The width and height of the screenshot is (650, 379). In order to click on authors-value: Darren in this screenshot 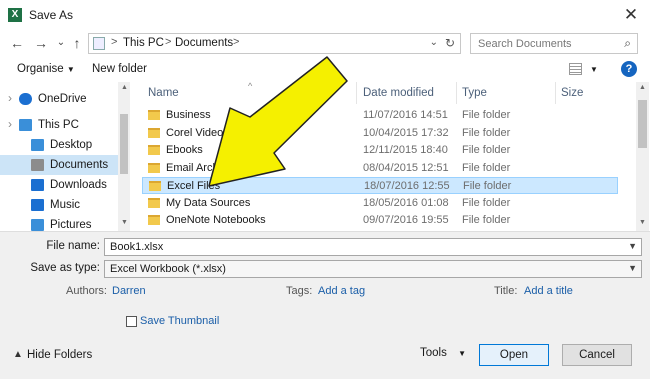, I will do `click(129, 291)`.